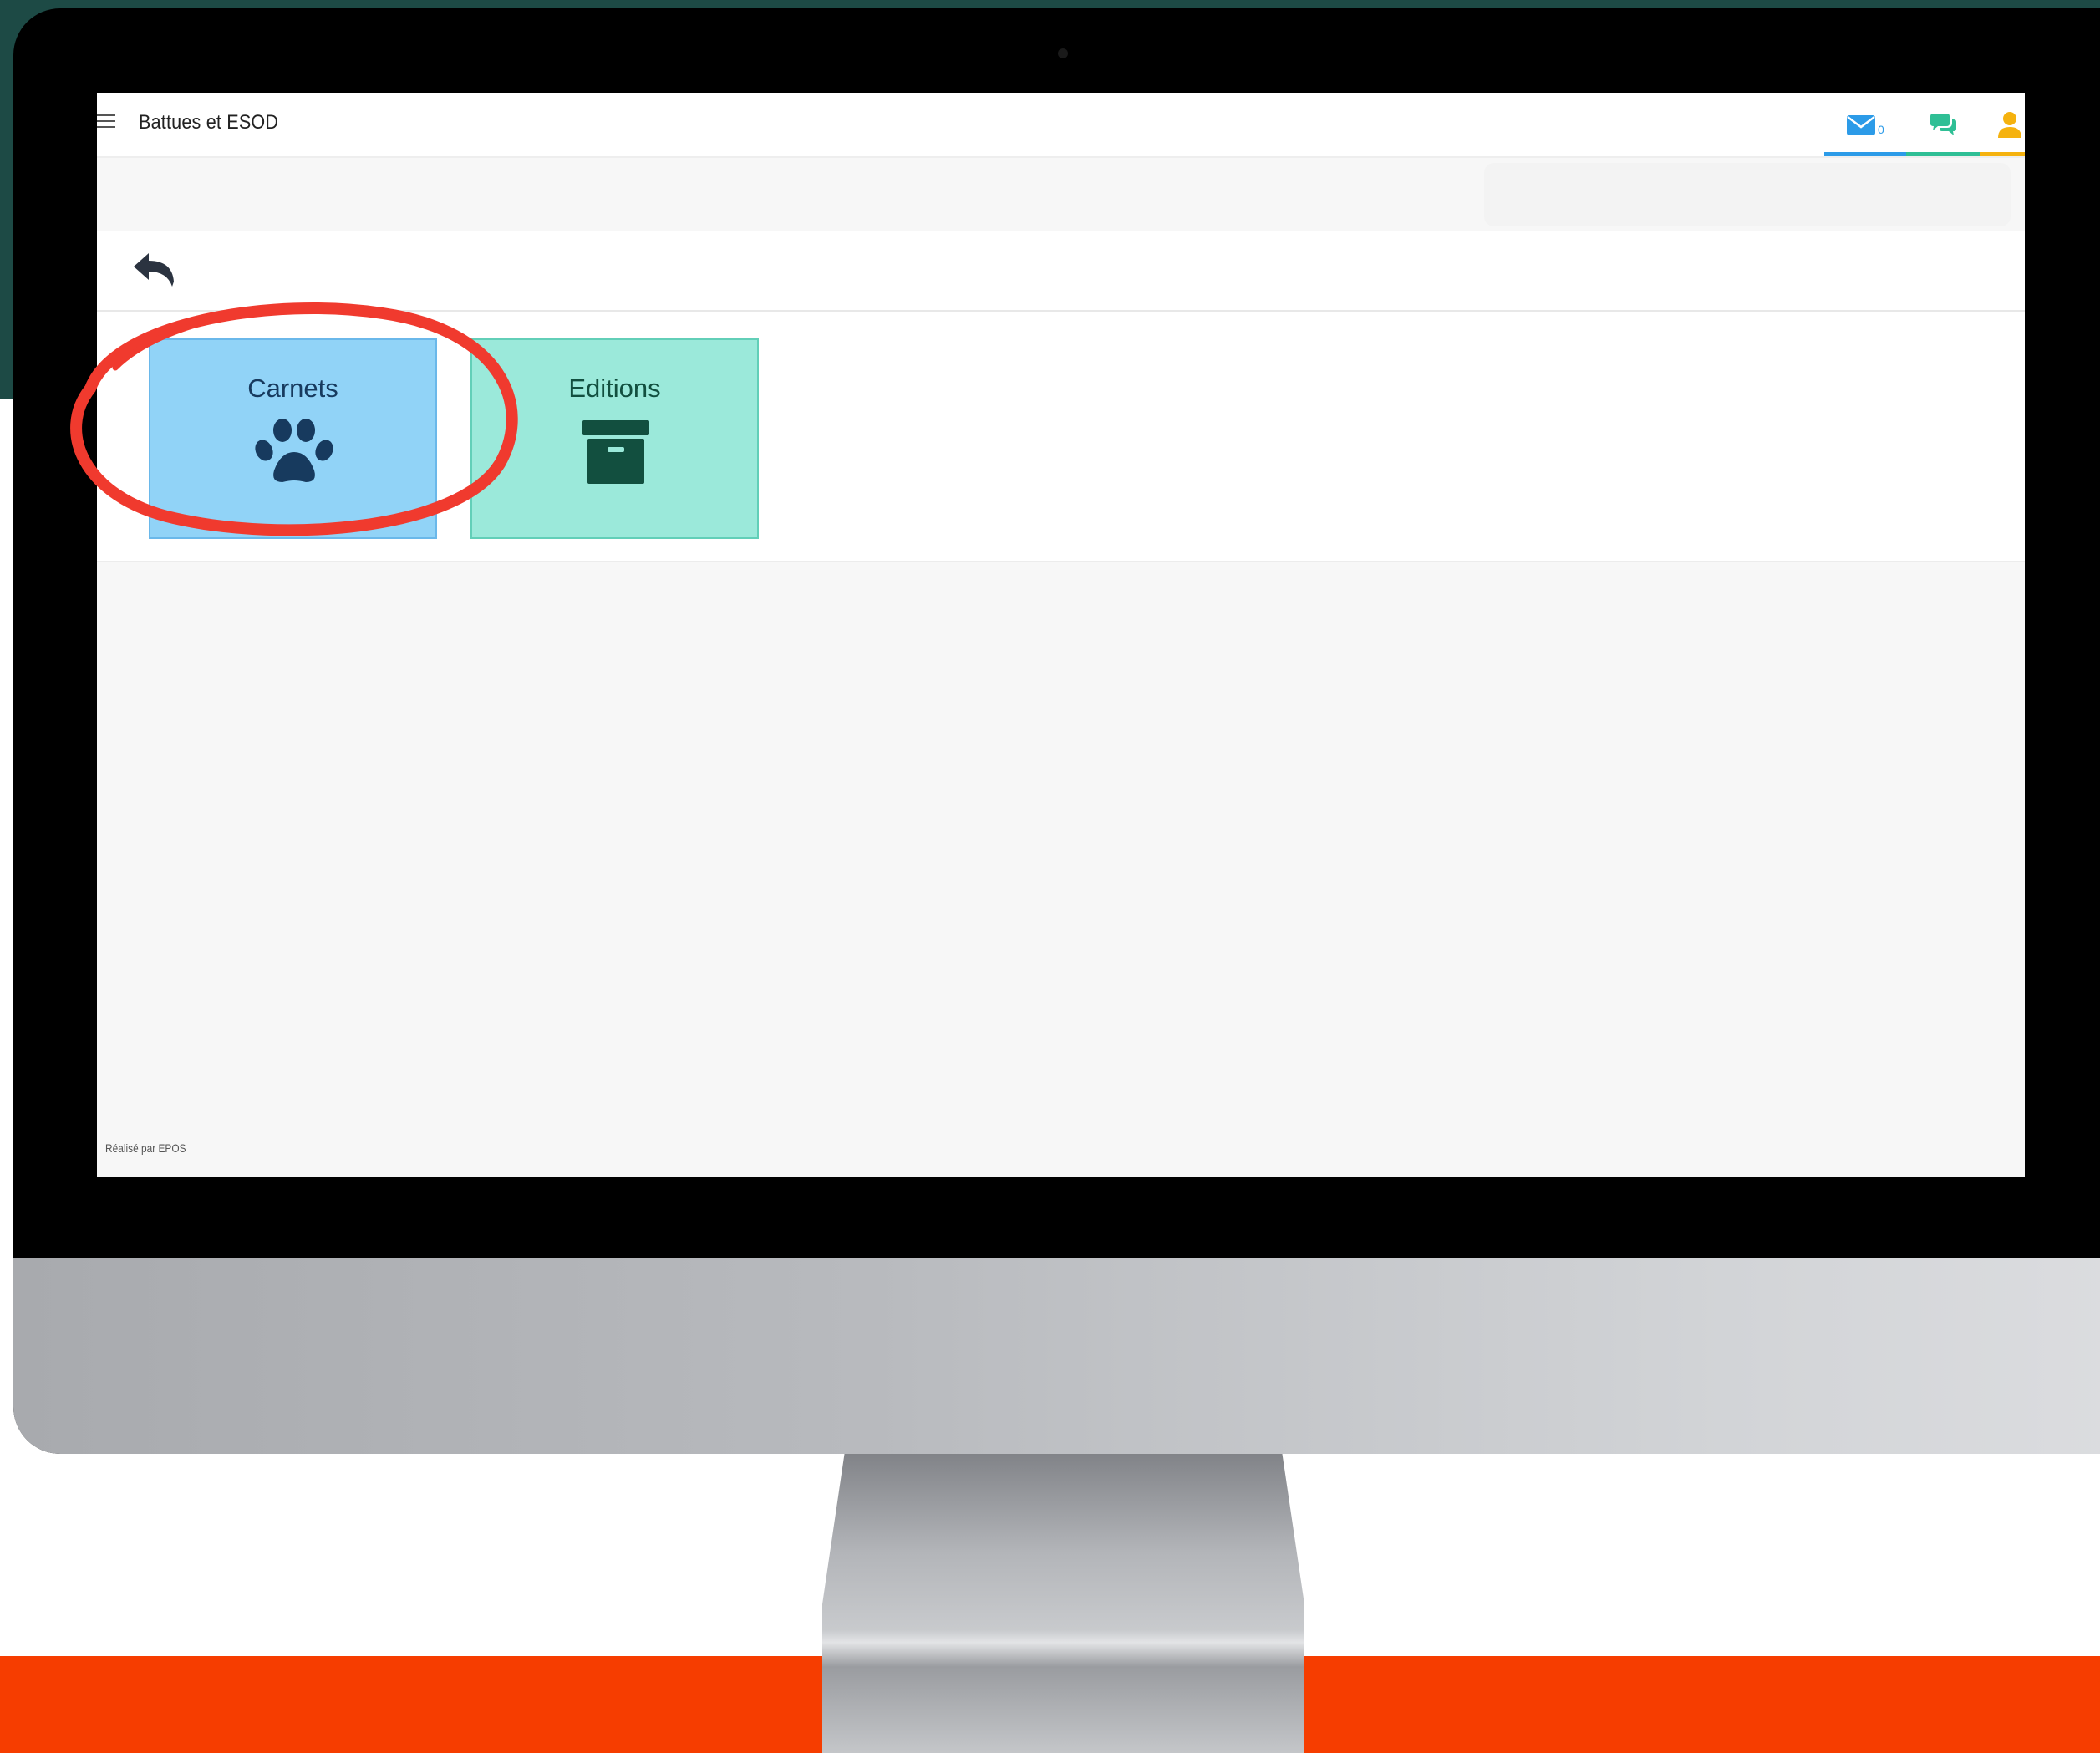 The image size is (2100, 1753). I want to click on tile-carnets: Carnets, so click(293, 439).